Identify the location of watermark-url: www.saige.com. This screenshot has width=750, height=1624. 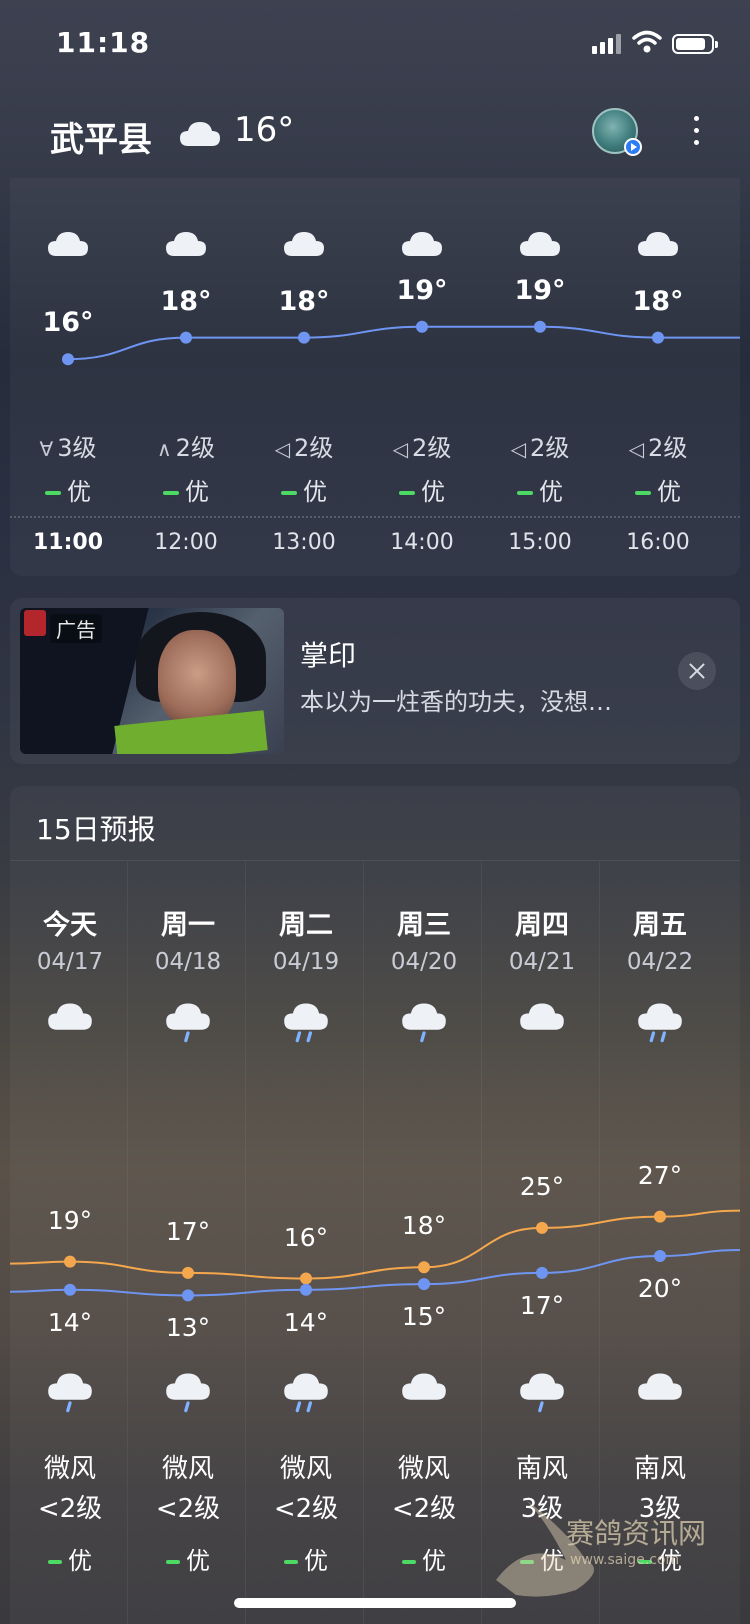
(625, 1560).